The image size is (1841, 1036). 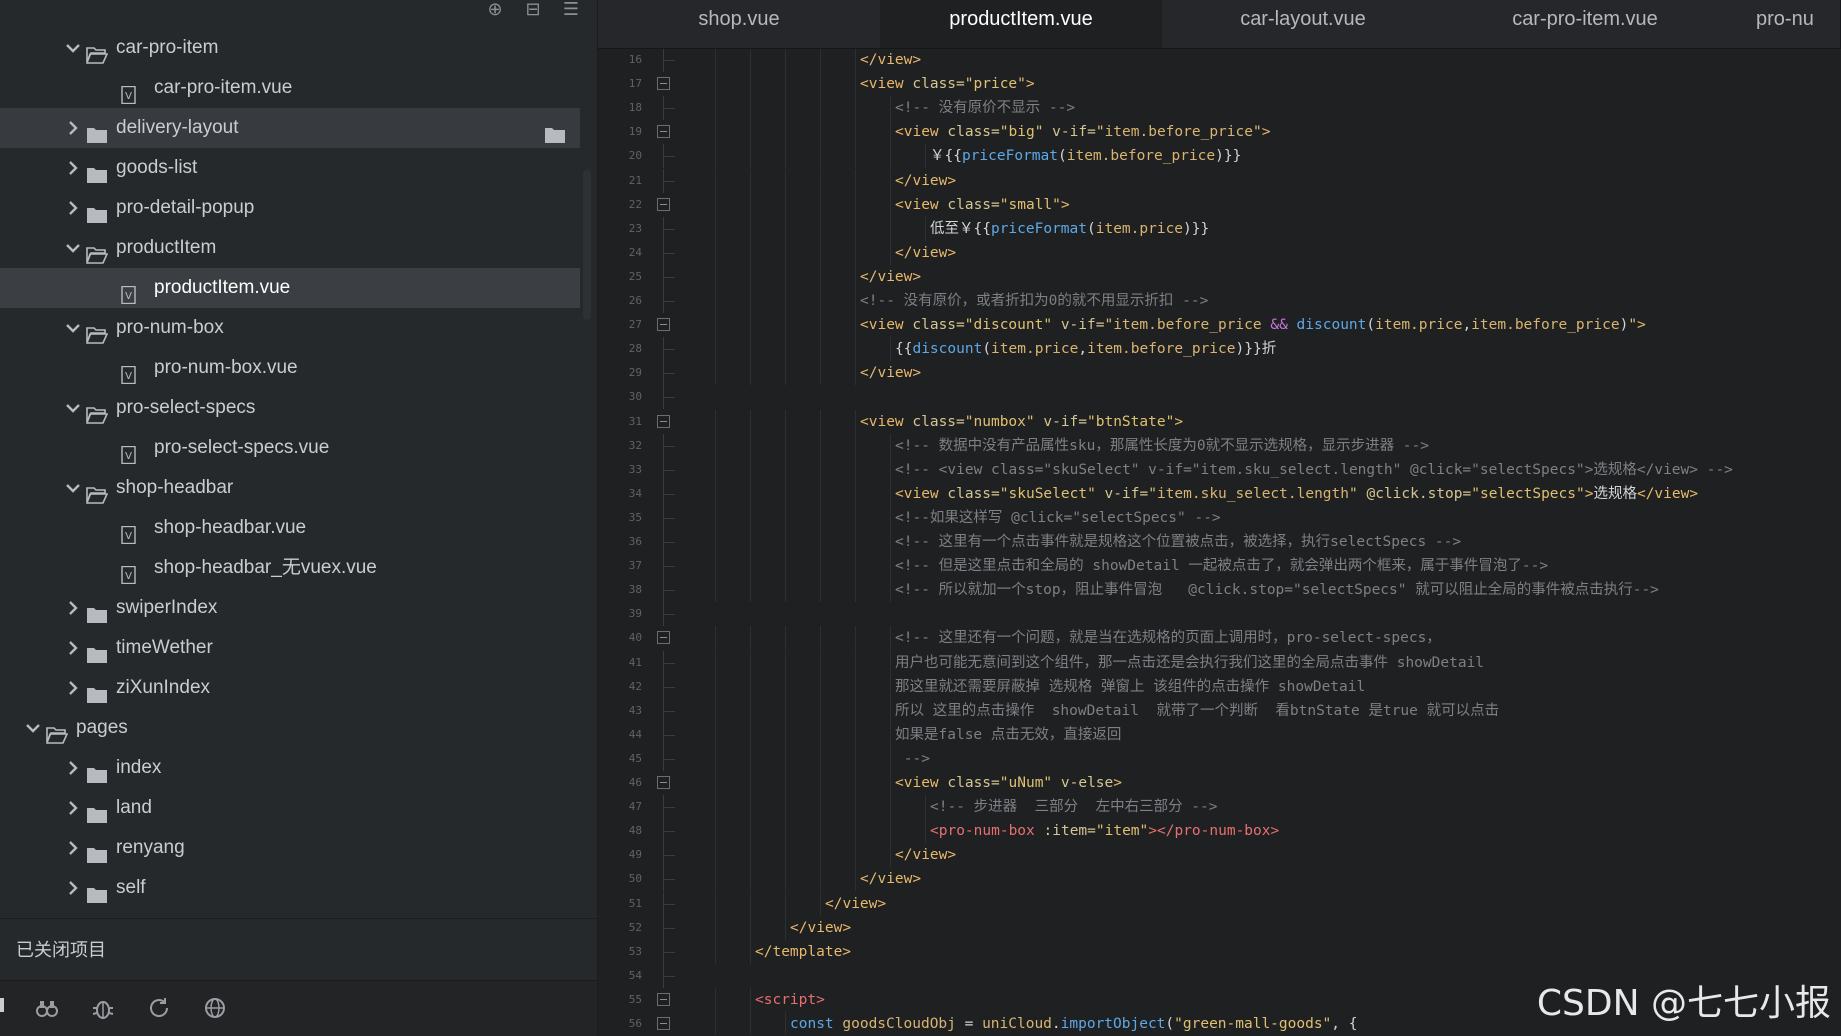 I want to click on tab-productitem-vue: productItem.vue, so click(x=1021, y=24).